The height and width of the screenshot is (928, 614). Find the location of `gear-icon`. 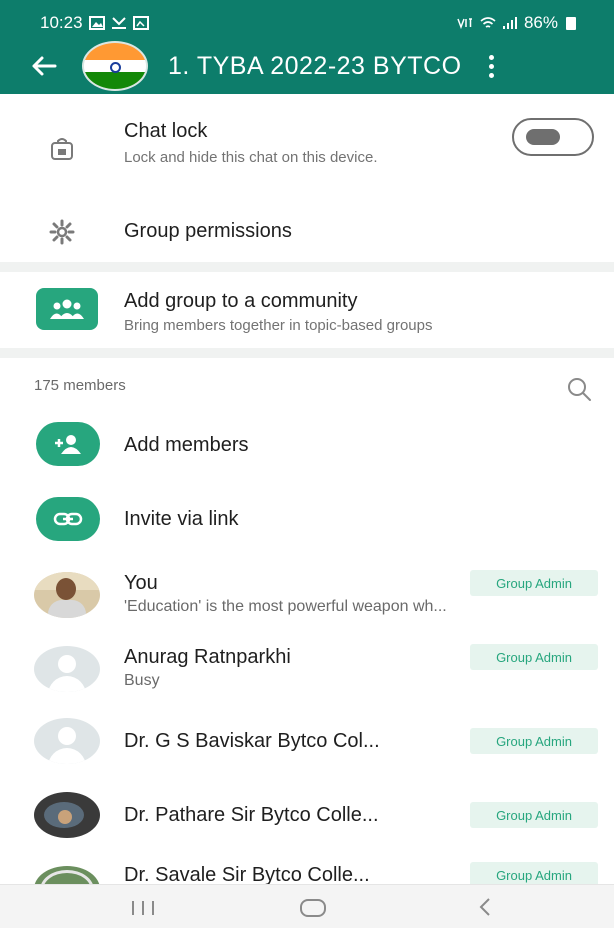

gear-icon is located at coordinates (62, 232).